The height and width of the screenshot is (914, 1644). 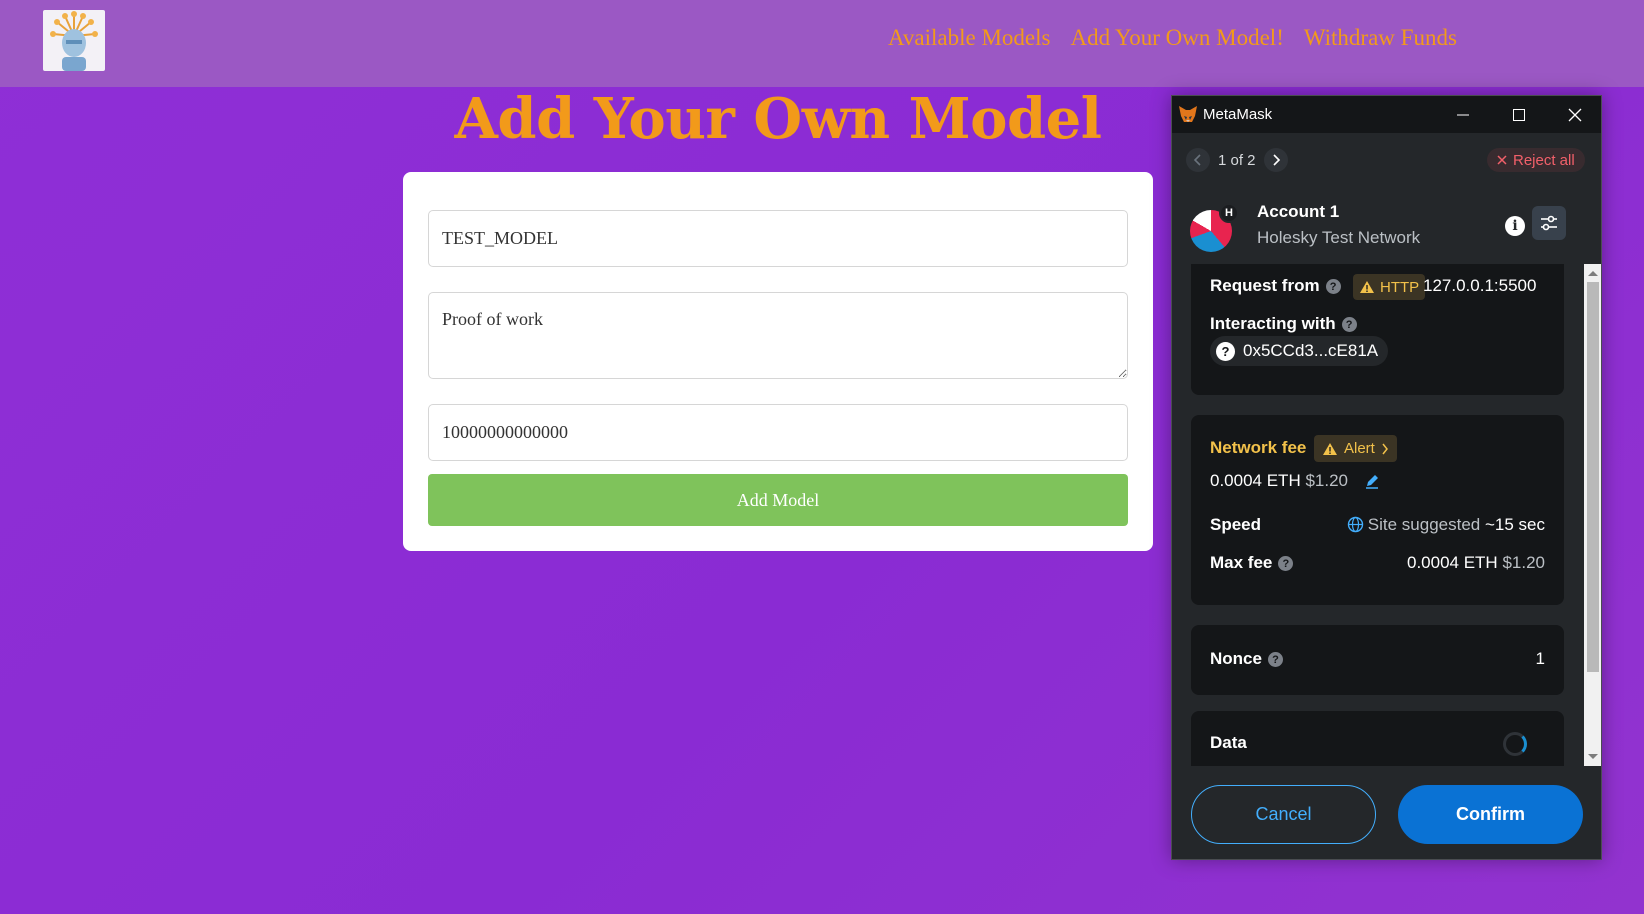 What do you see at coordinates (1385, 448) in the screenshot?
I see `chevron-right-icon` at bounding box center [1385, 448].